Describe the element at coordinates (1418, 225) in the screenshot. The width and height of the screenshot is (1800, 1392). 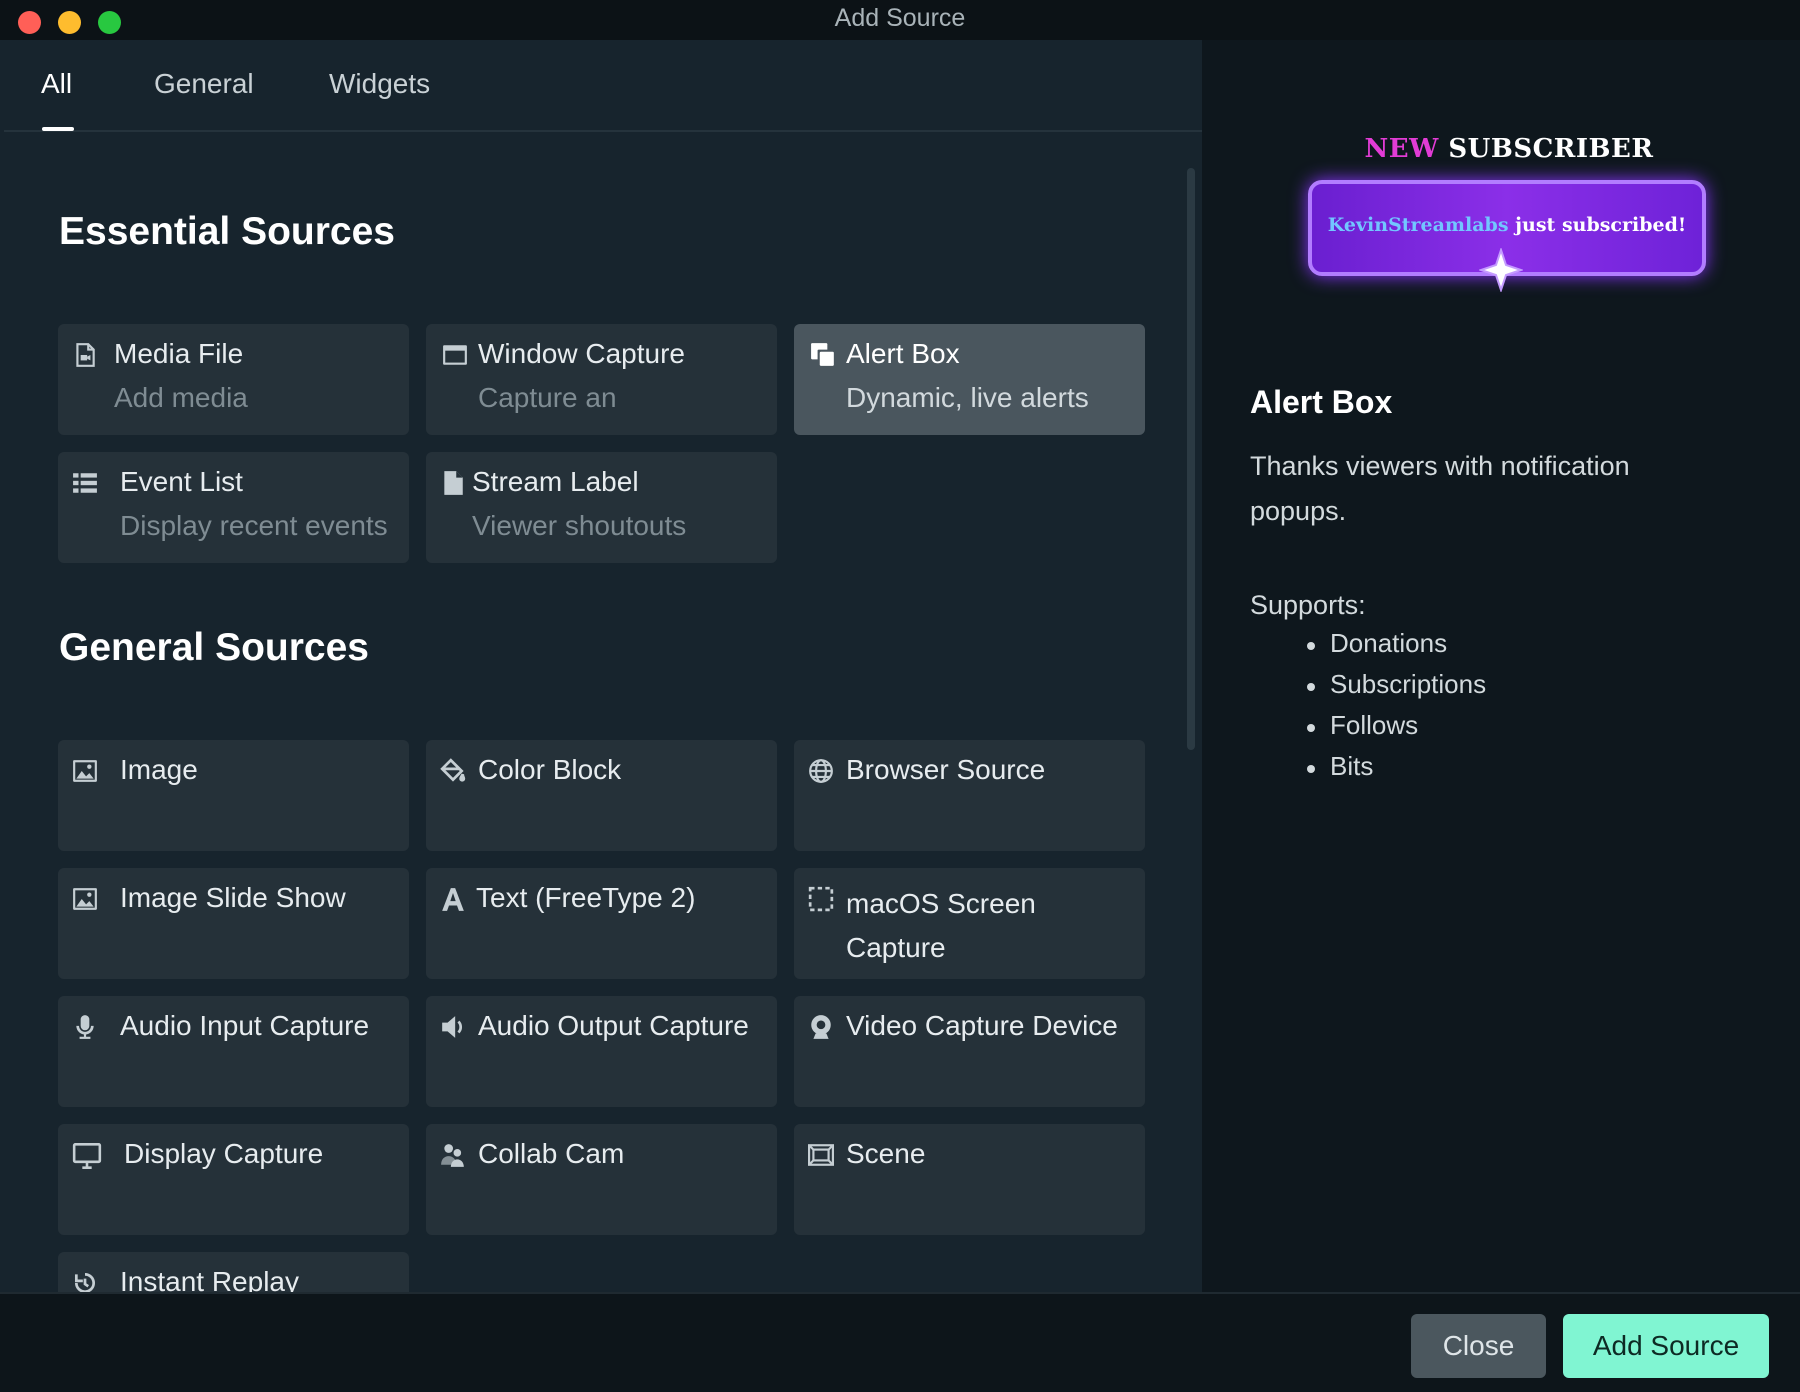
I see `preview-username: KevinStreamlabs` at that location.